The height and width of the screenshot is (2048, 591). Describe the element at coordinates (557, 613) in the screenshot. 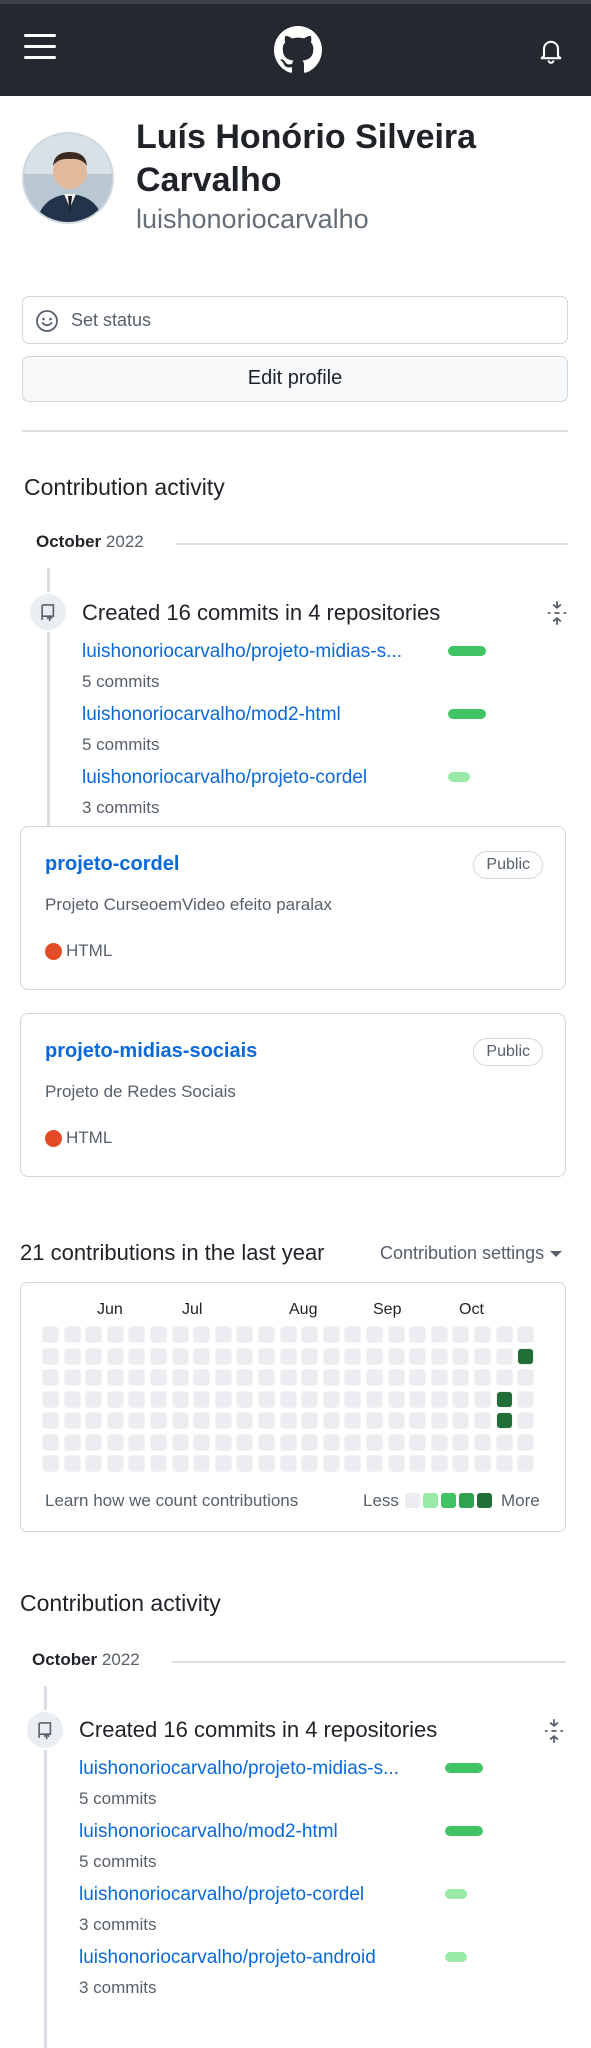

I see `fold-icon` at that location.